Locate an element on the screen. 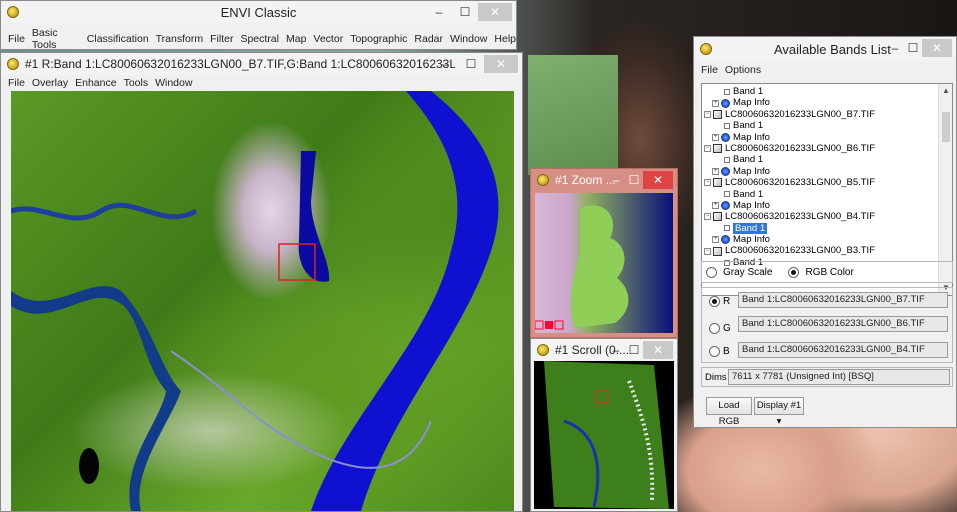 The image size is (957, 512). dims-label: Dims is located at coordinates (716, 377).